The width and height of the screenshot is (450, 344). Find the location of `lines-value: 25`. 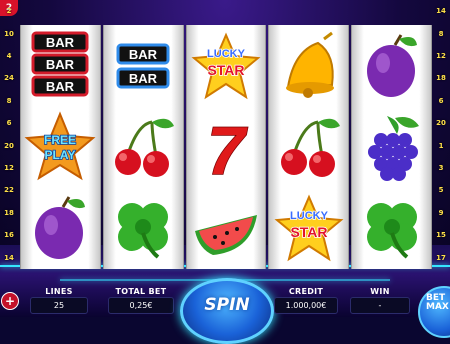

lines-value: 25 is located at coordinates (59, 305).